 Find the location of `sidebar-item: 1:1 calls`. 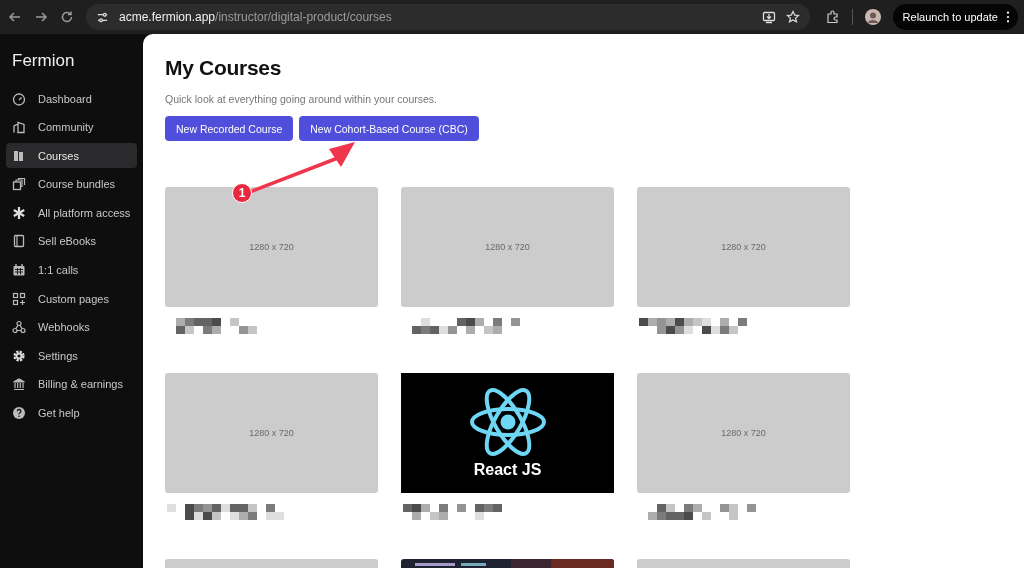

sidebar-item: 1:1 calls is located at coordinates (71, 270).